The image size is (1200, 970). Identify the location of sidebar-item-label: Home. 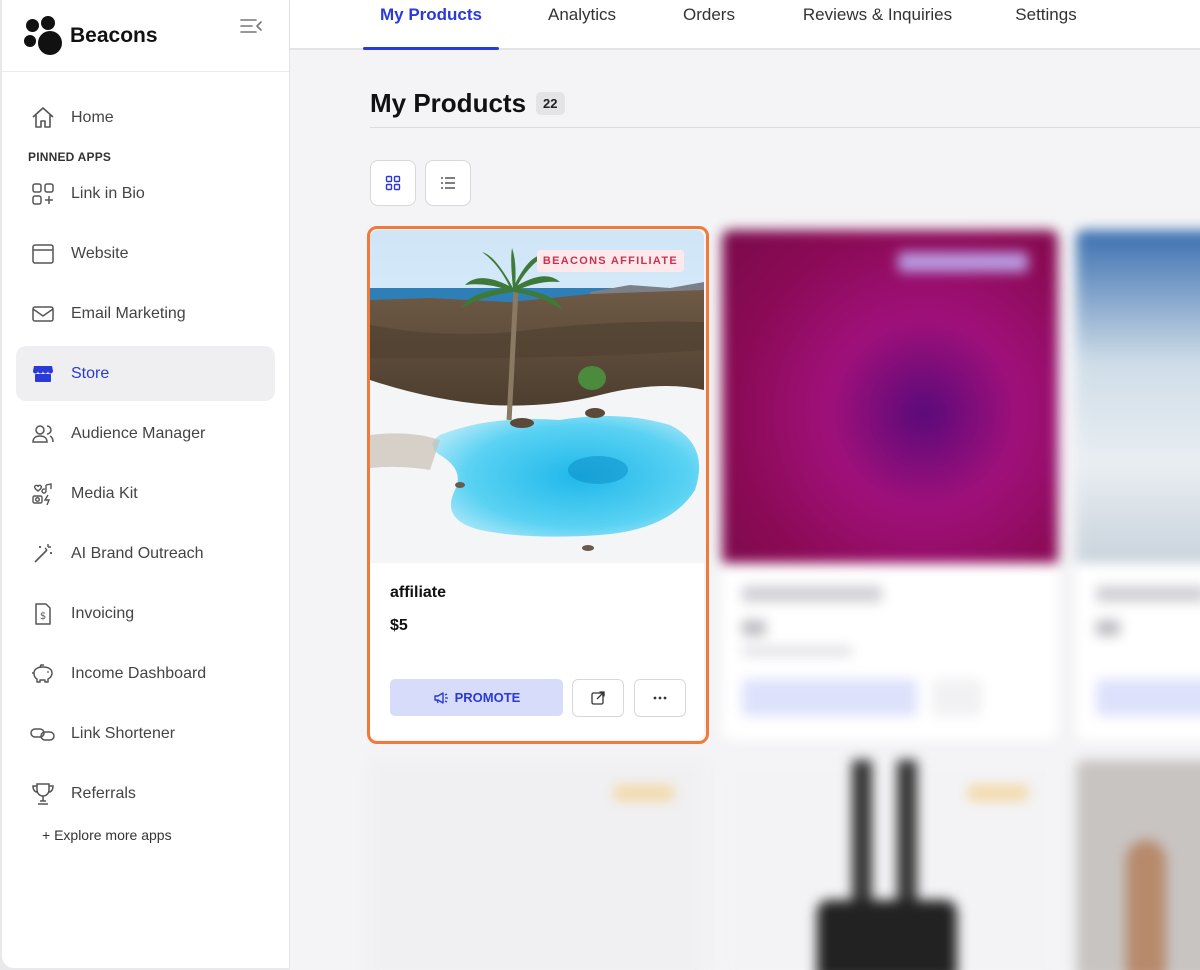
(92, 117).